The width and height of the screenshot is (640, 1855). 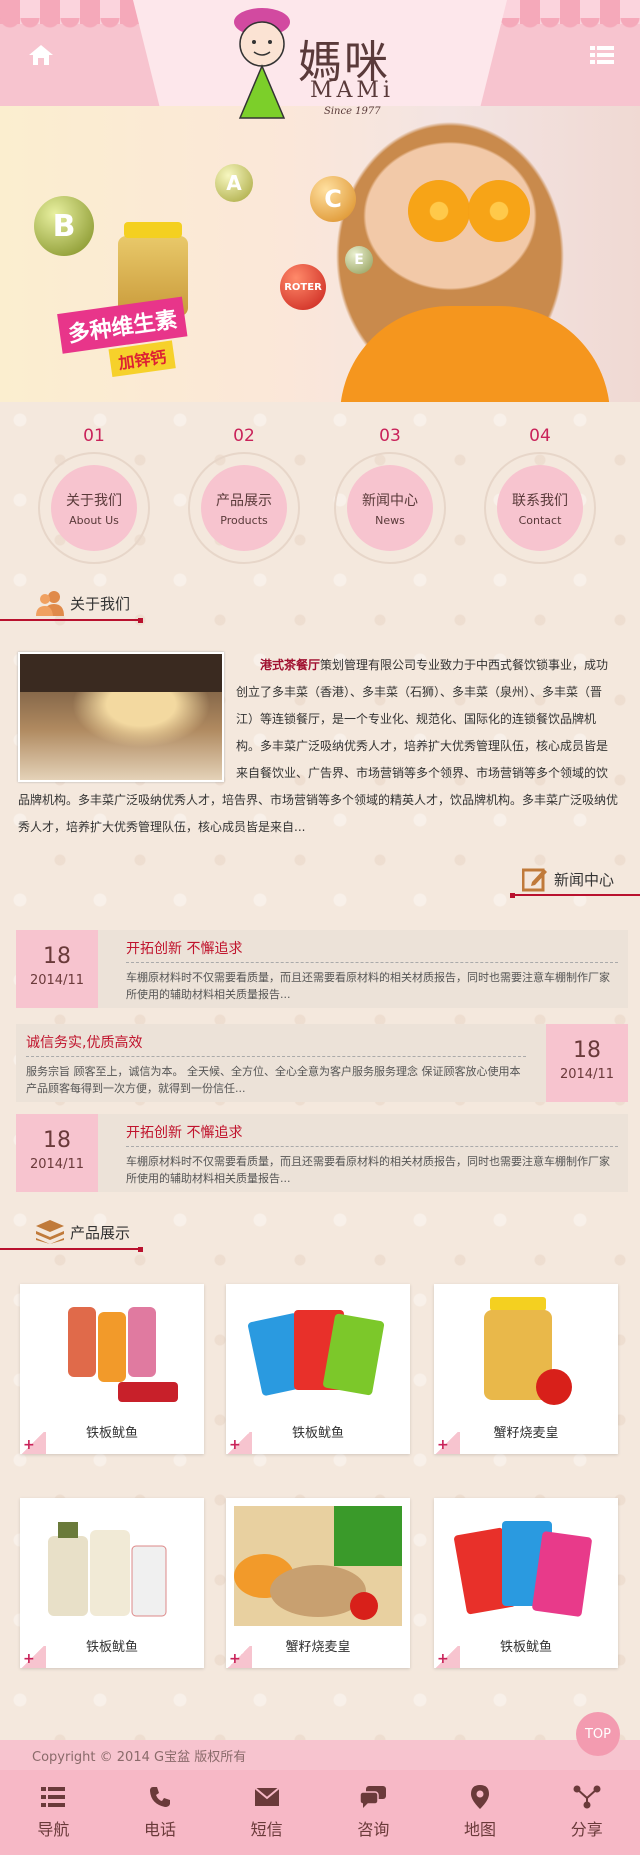 I want to click on news-title-underline, so click(x=577, y=895).